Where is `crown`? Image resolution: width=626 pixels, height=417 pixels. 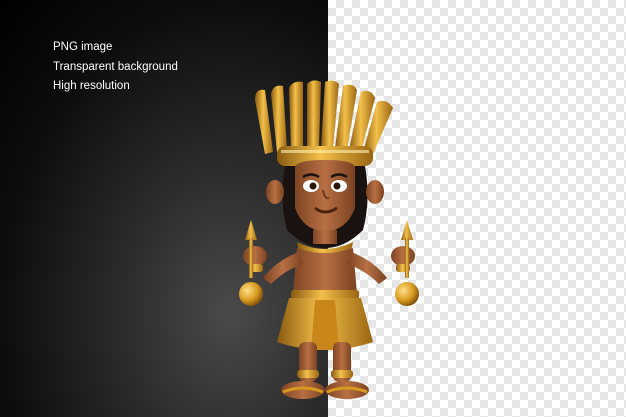
crown is located at coordinates (324, 123).